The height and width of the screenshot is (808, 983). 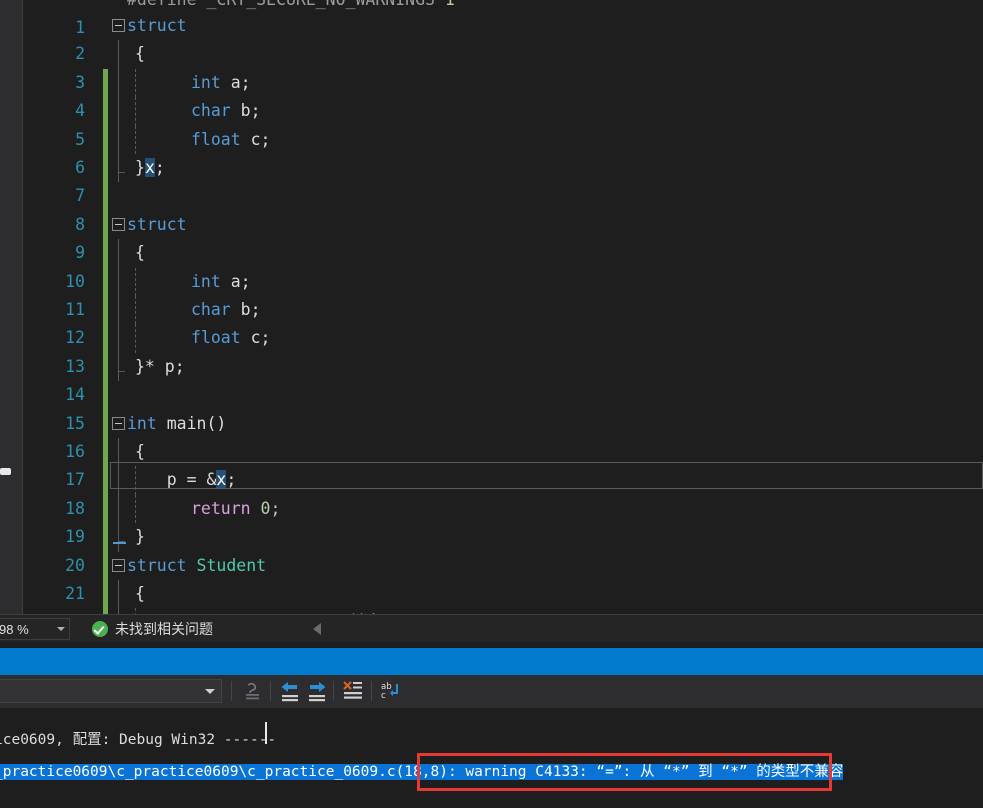 I want to click on arrow-right-icon, so click(x=317, y=692).